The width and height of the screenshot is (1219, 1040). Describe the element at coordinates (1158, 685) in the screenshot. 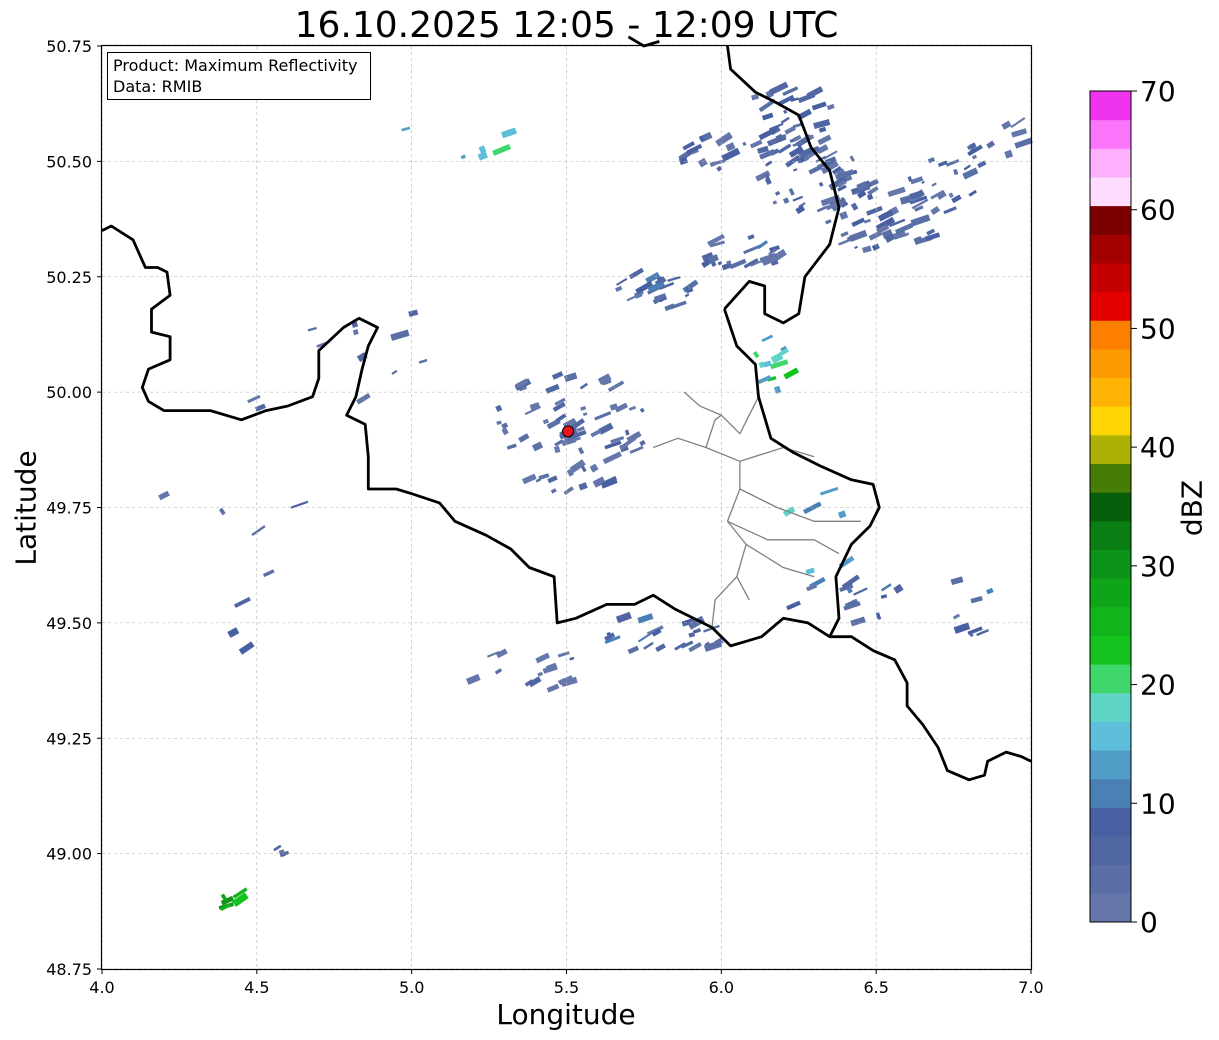

I see `colorbar-tick-label: 20` at that location.